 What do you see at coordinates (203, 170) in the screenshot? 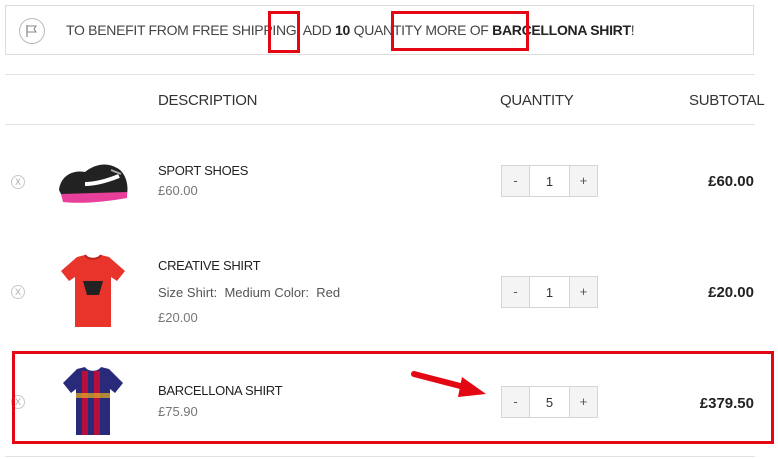
I see `product-name: SPORT SHOES` at bounding box center [203, 170].